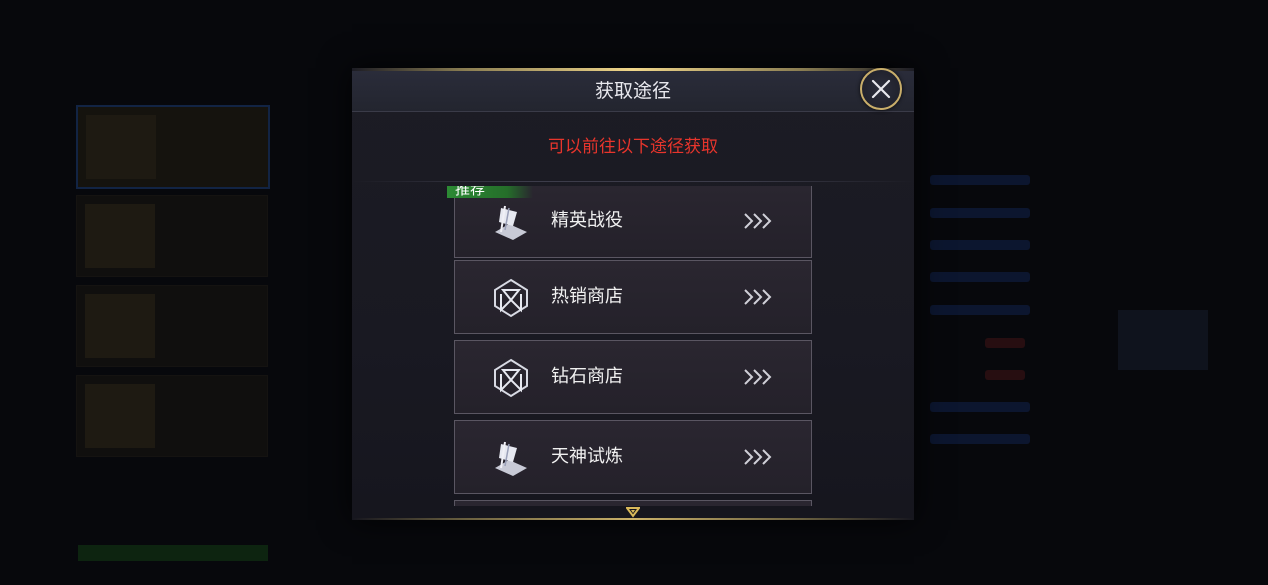 This screenshot has height=585, width=1268. I want to click on background-hero-list, so click(172, 330).